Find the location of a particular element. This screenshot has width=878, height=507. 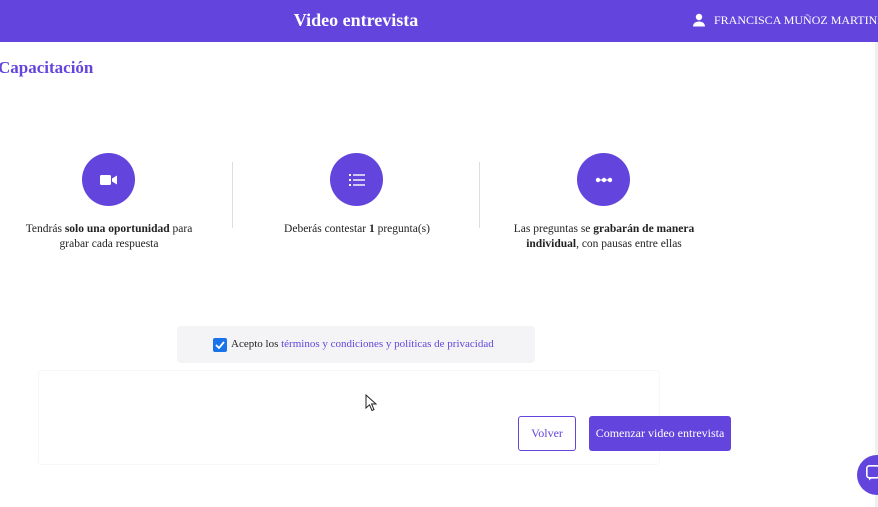

app-title: Video entrevista is located at coordinates (356, 20).